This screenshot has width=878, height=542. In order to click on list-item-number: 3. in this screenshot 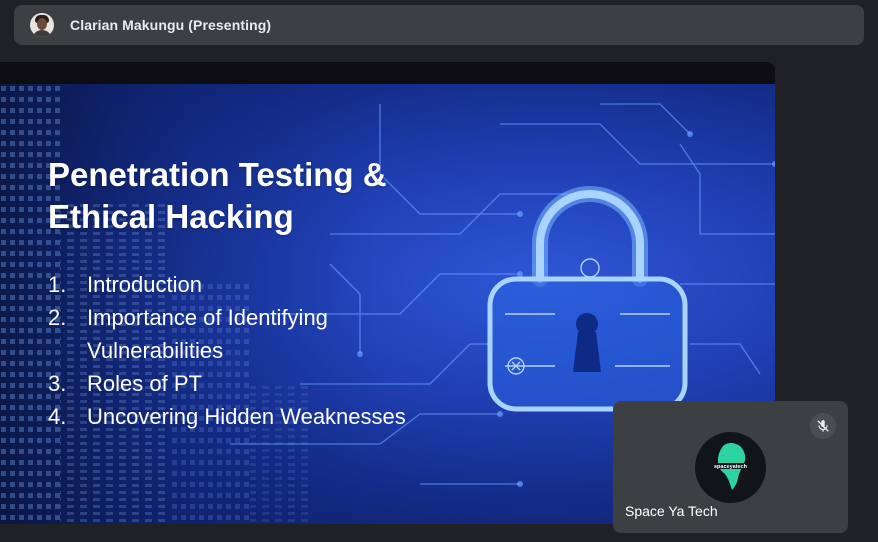, I will do `click(57, 383)`.